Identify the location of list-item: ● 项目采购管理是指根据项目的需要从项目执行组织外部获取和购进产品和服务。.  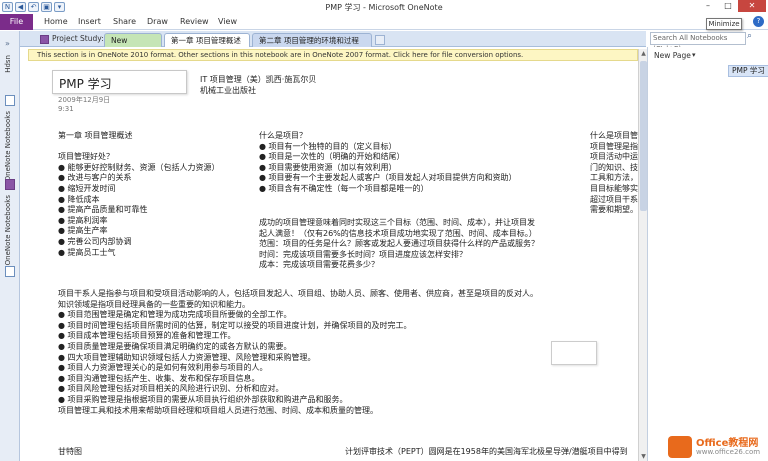
(203, 399).